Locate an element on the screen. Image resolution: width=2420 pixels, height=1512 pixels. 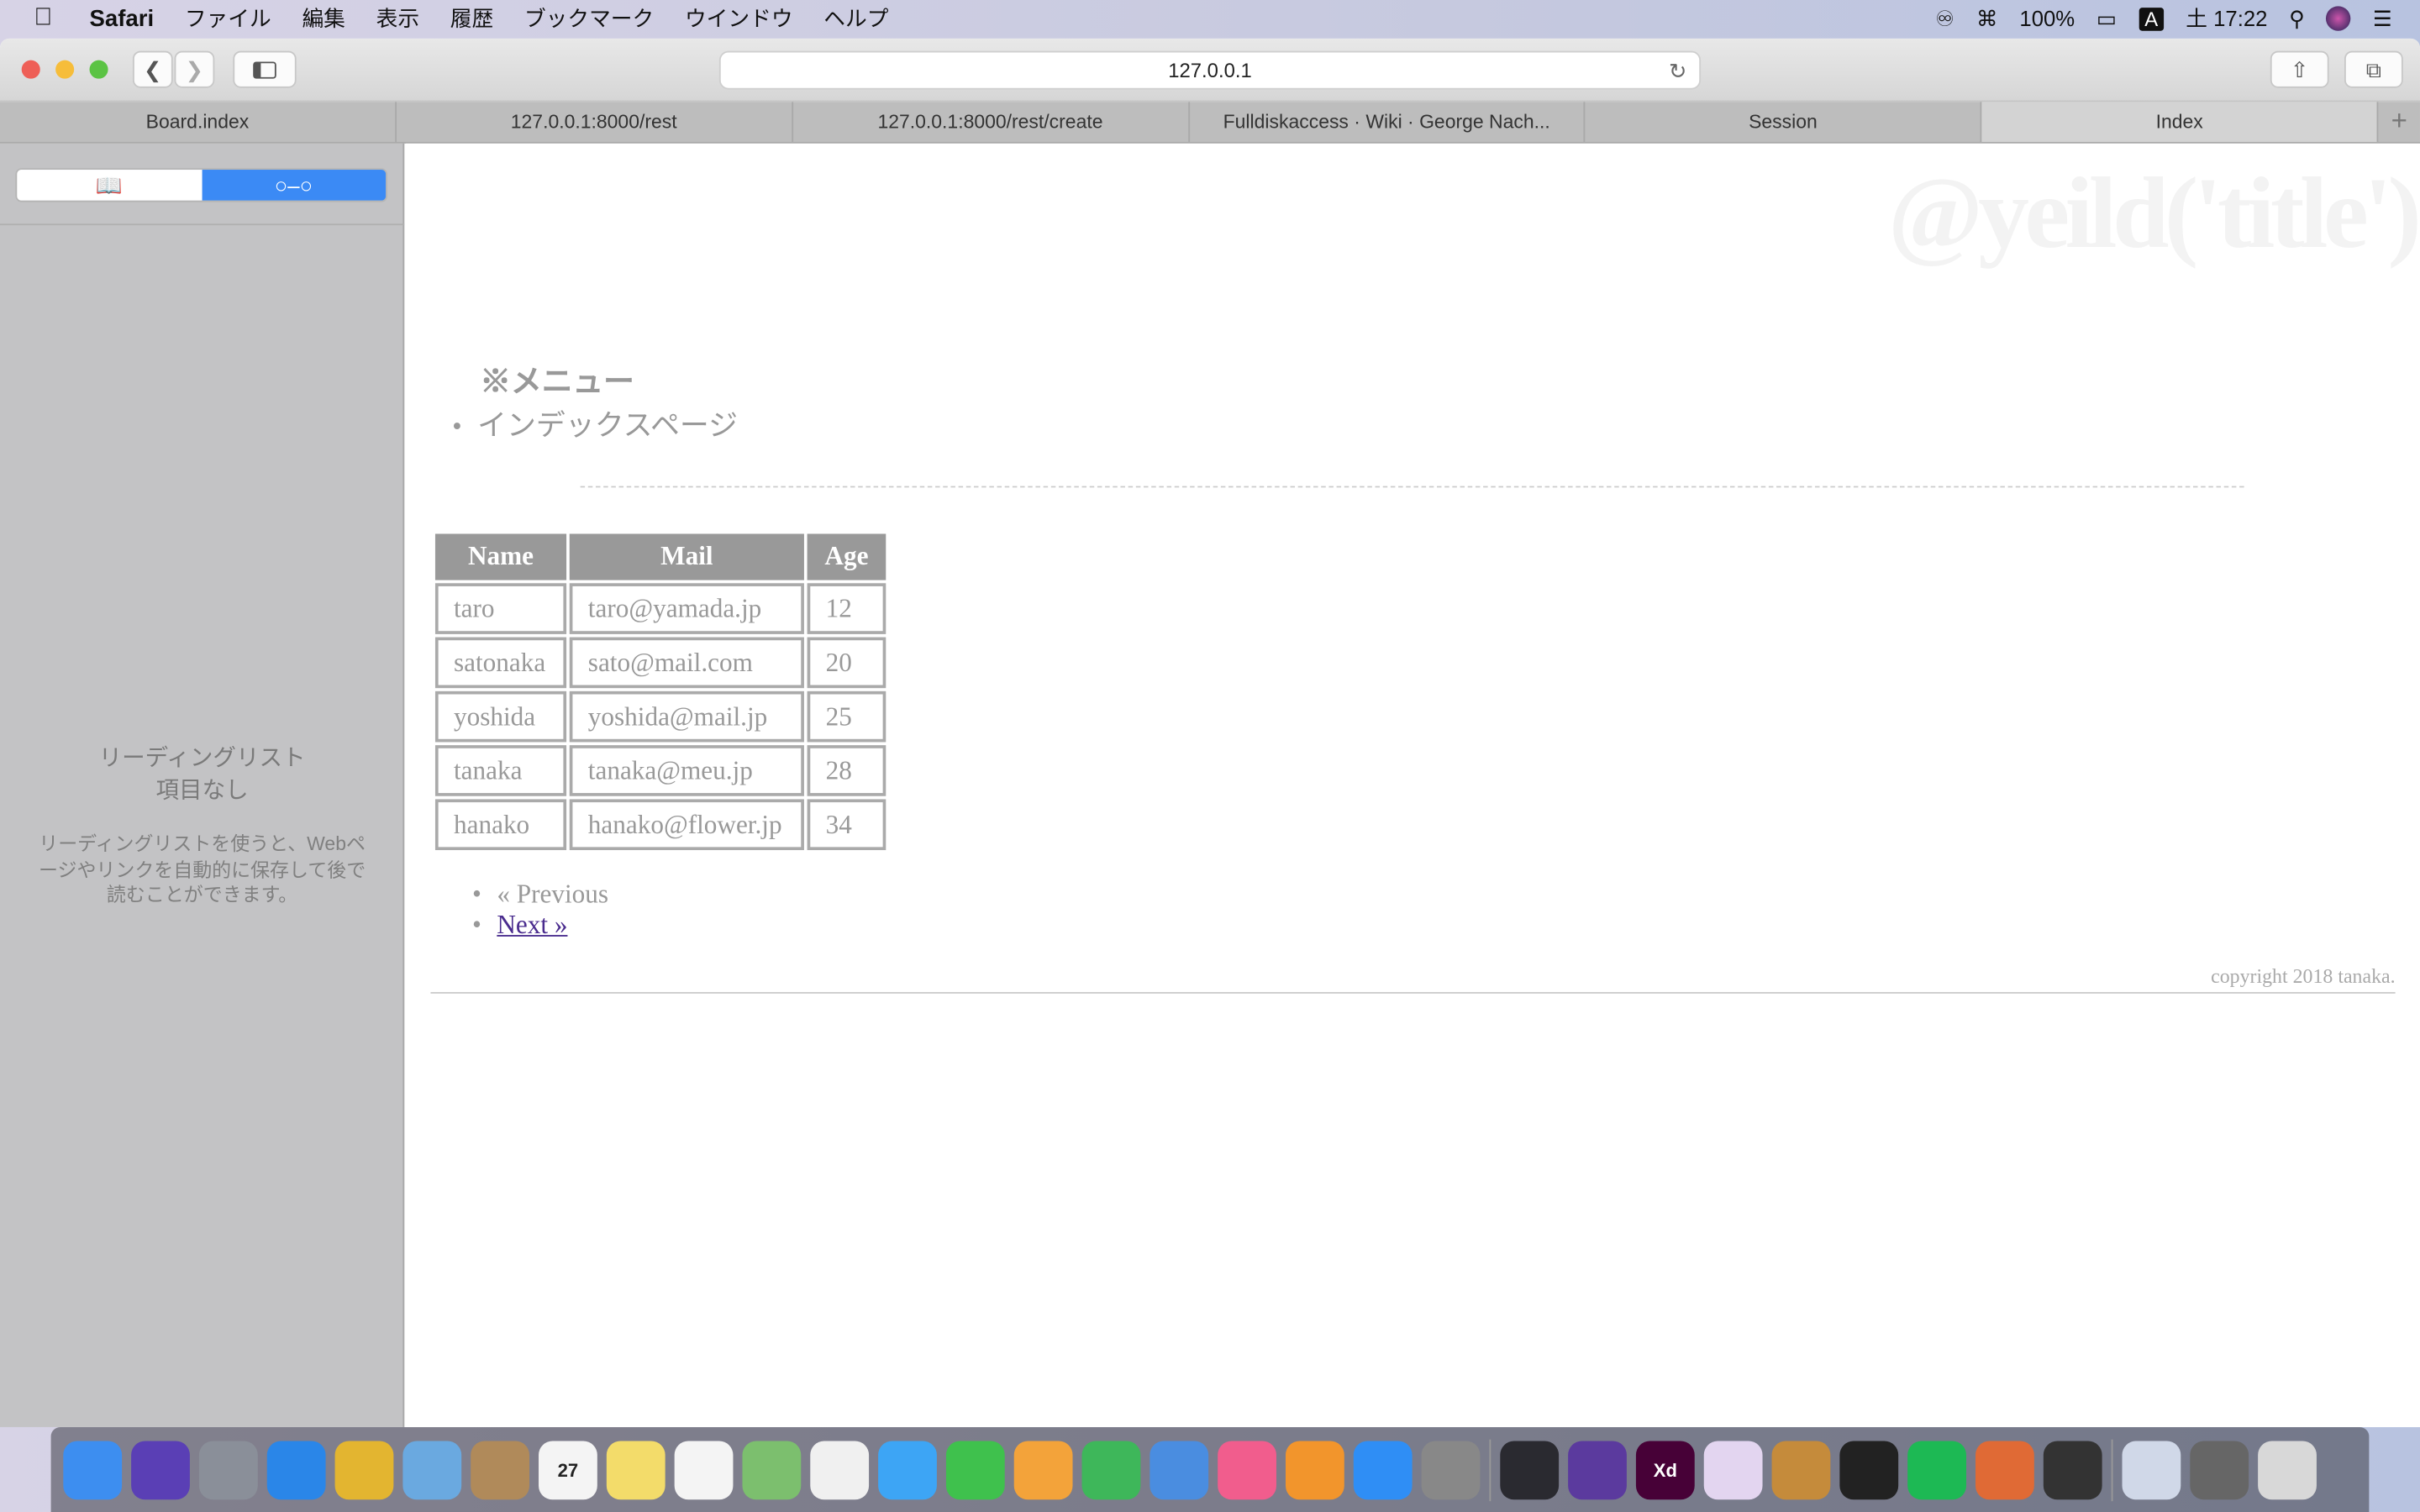
reload-icon: ↻ is located at coordinates (1678, 70).